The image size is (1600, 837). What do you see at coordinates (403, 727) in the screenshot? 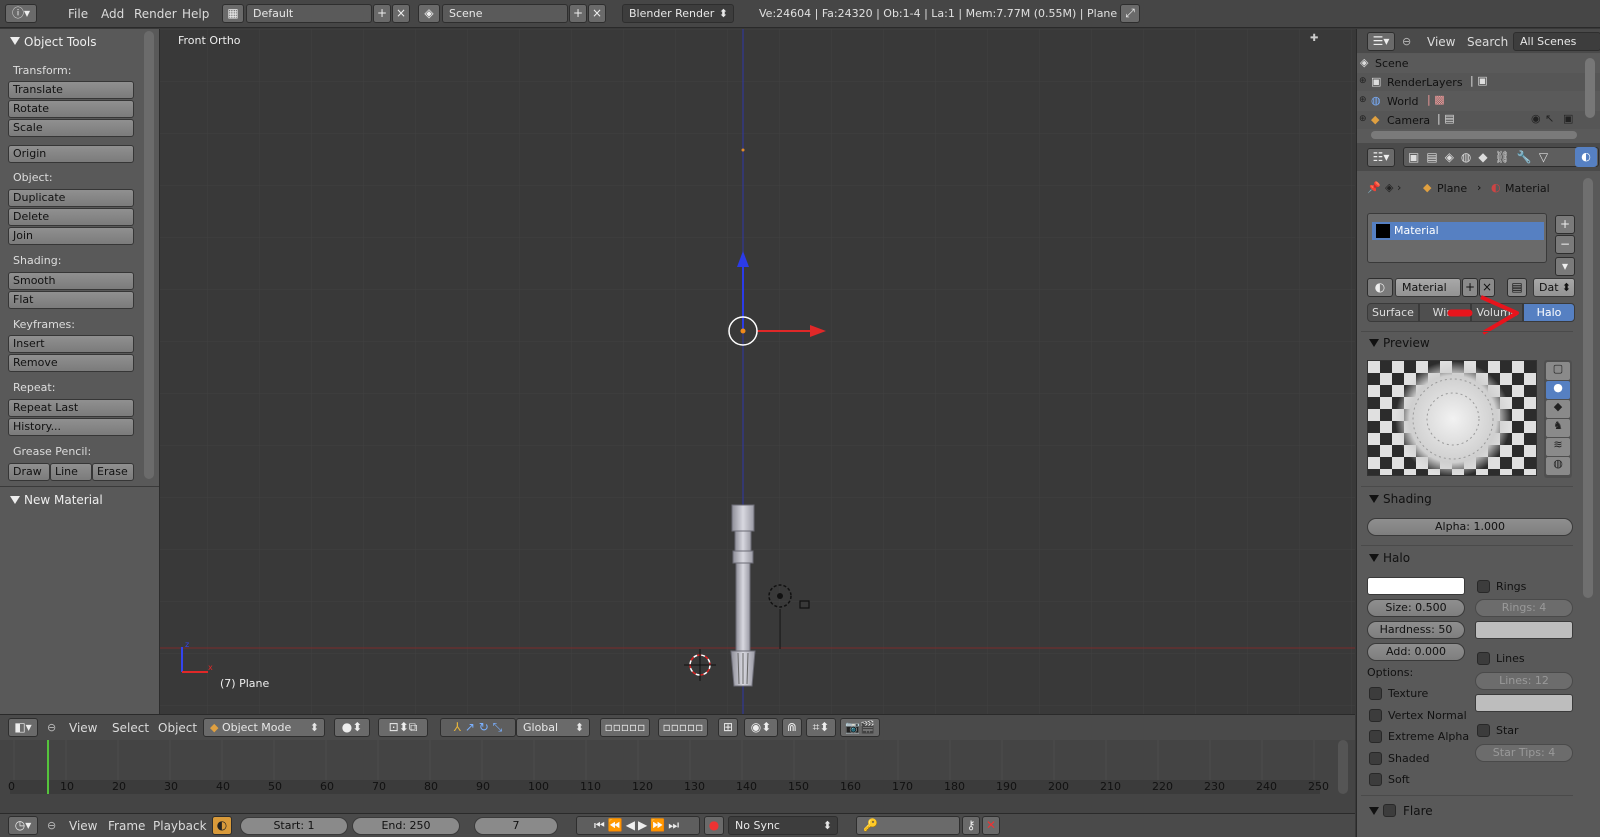
I see `pivot-point-button: ⊡⬍⧉` at bounding box center [403, 727].